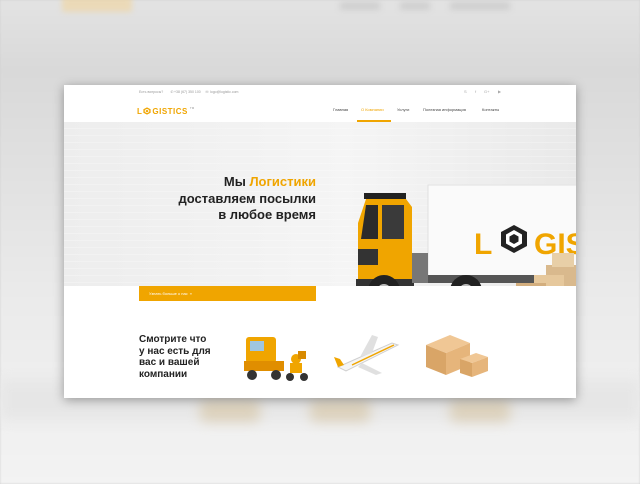 This screenshot has height=484, width=640. Describe the element at coordinates (97, 6) in the screenshot. I see `backdrop-logo-blur` at that location.